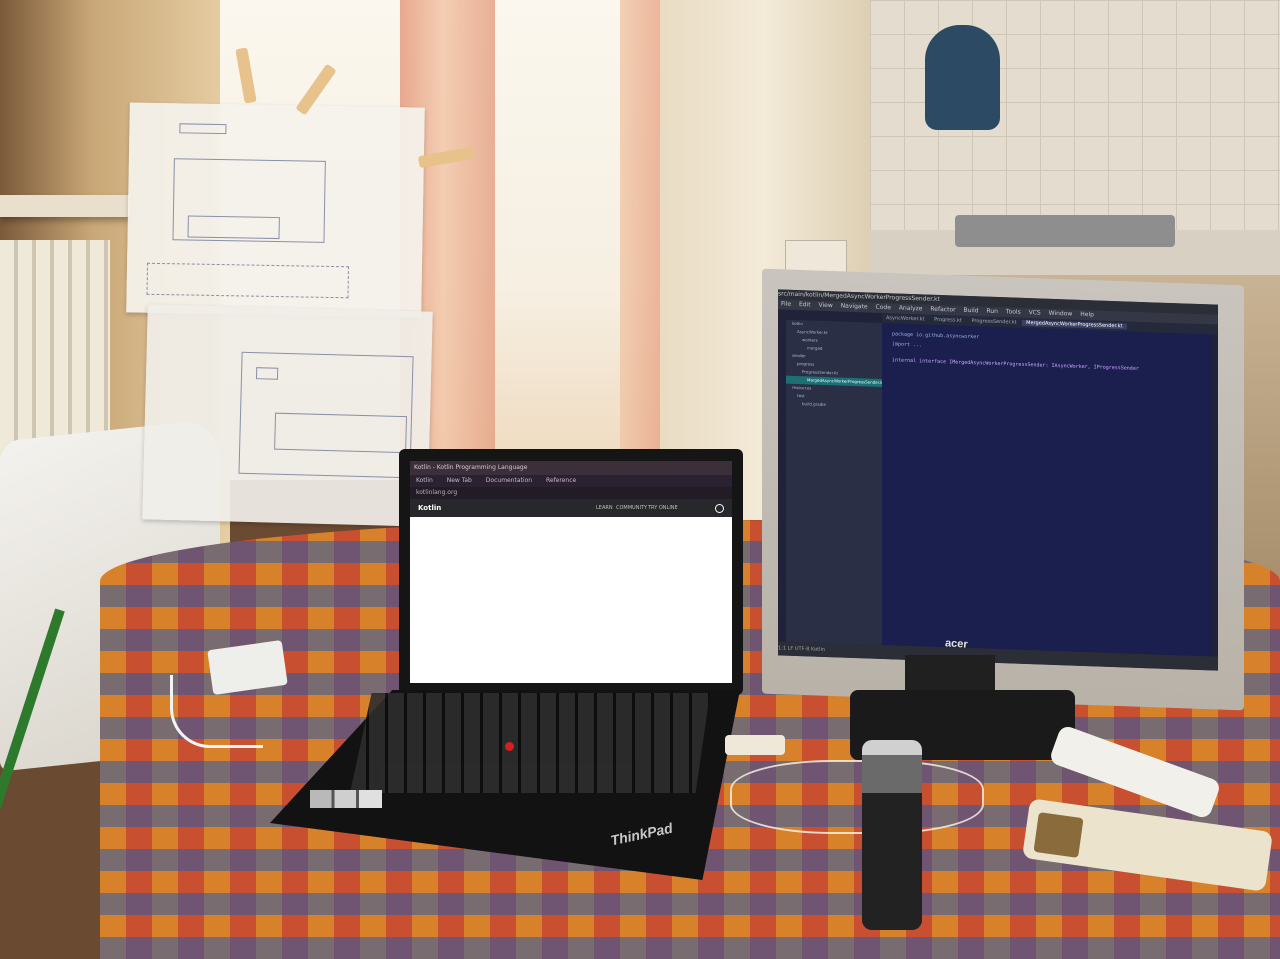 This screenshot has width=1280, height=959. I want to click on code-line: package io.github.asyncworker, so click(936, 336).